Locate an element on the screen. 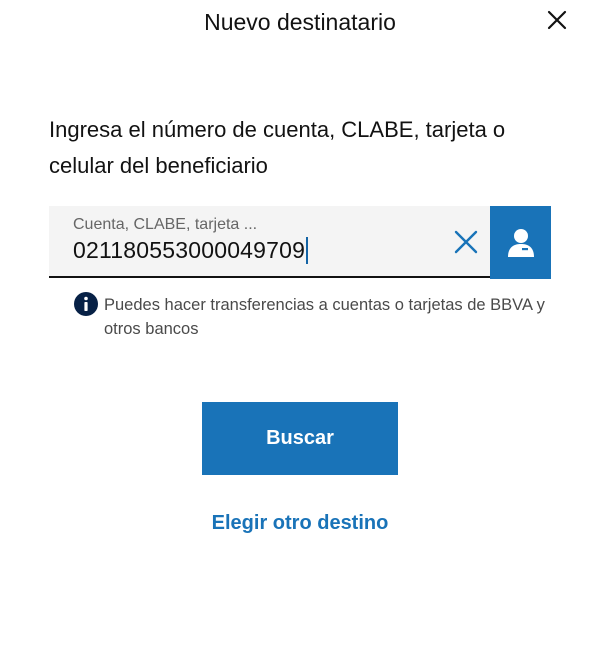 Image resolution: width=600 pixels, height=648 pixels. choose-other-destination-link: Elegir otro destino is located at coordinates (300, 523).